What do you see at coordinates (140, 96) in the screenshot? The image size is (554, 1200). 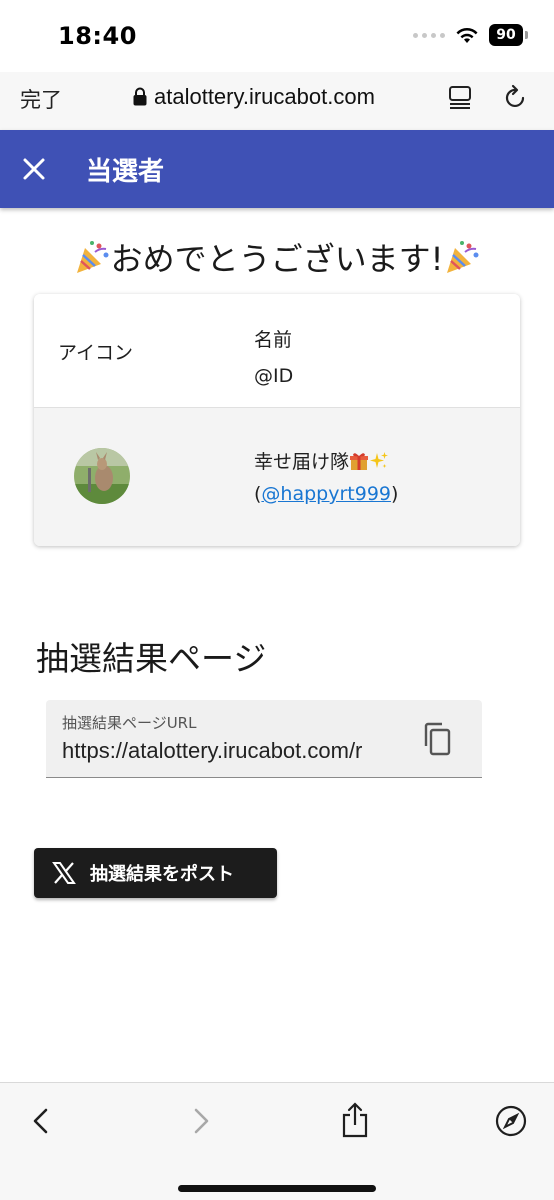 I see `lock-icon` at bounding box center [140, 96].